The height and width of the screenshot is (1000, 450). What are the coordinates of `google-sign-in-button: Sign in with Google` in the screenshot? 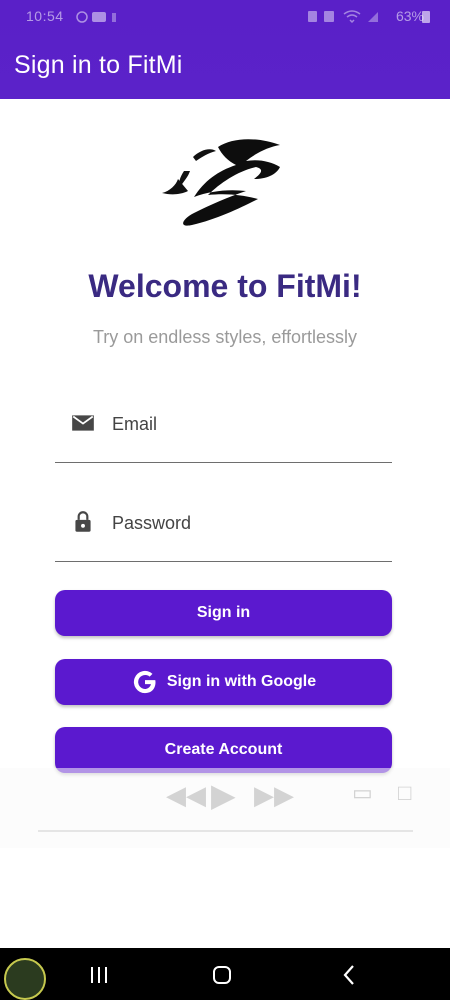 It's located at (223, 682).